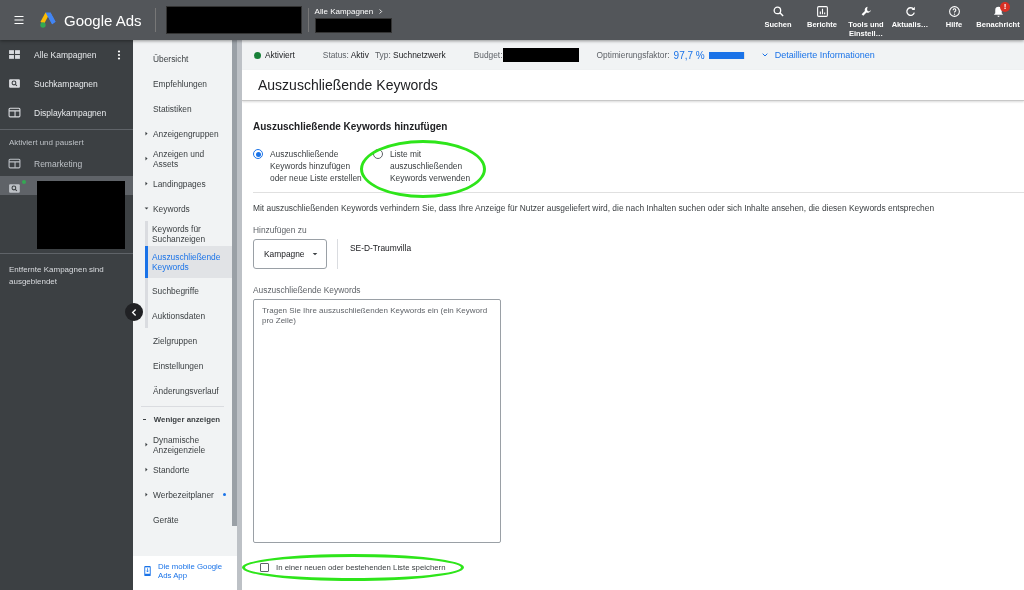 The image size is (1024, 590). I want to click on grid-icon, so click(14, 54).